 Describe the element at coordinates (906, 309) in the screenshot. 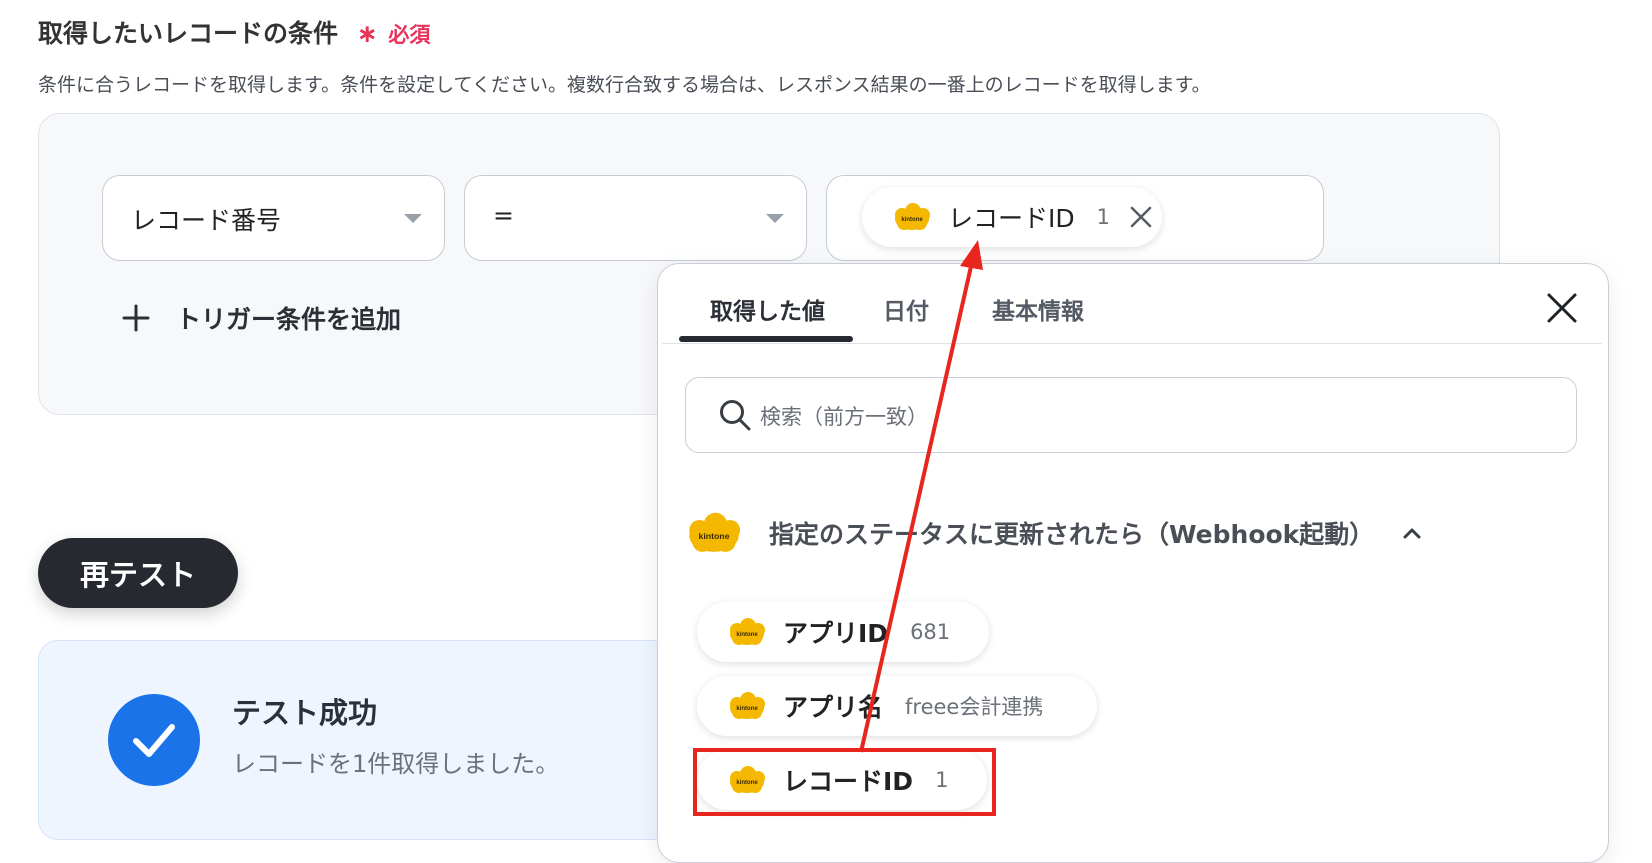

I see `tab-date: 日付` at that location.